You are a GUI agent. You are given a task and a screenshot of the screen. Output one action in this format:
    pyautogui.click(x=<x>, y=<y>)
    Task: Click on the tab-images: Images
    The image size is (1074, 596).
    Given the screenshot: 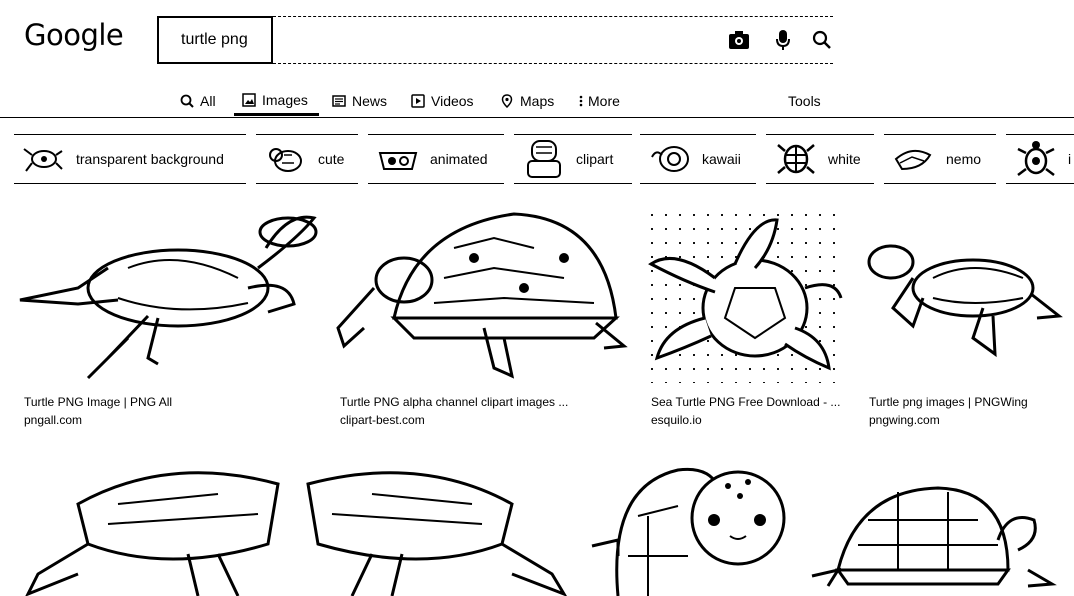 What is the action you would take?
    pyautogui.click(x=276, y=101)
    